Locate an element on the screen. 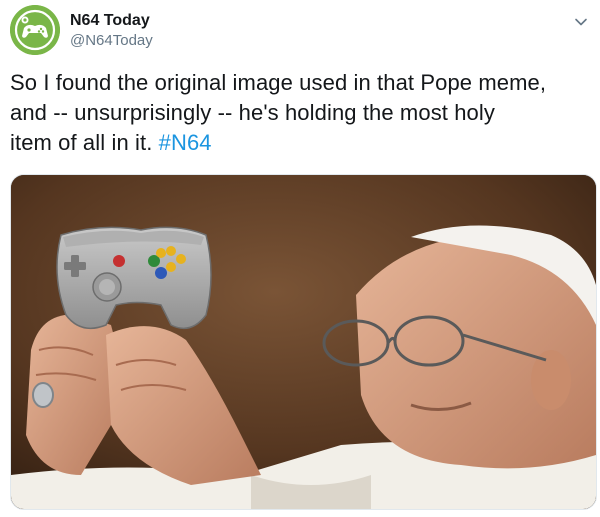 The height and width of the screenshot is (517, 600). tweet-menu-button is located at coordinates (581, 22).